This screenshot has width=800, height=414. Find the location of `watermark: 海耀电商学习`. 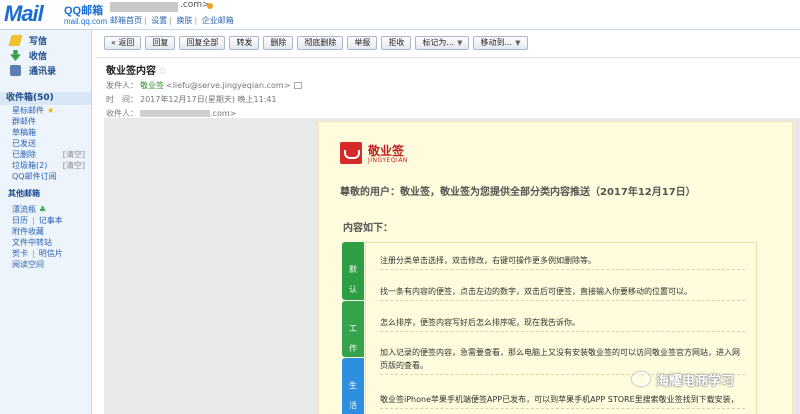

watermark: 海耀电商学习 is located at coordinates (683, 379).